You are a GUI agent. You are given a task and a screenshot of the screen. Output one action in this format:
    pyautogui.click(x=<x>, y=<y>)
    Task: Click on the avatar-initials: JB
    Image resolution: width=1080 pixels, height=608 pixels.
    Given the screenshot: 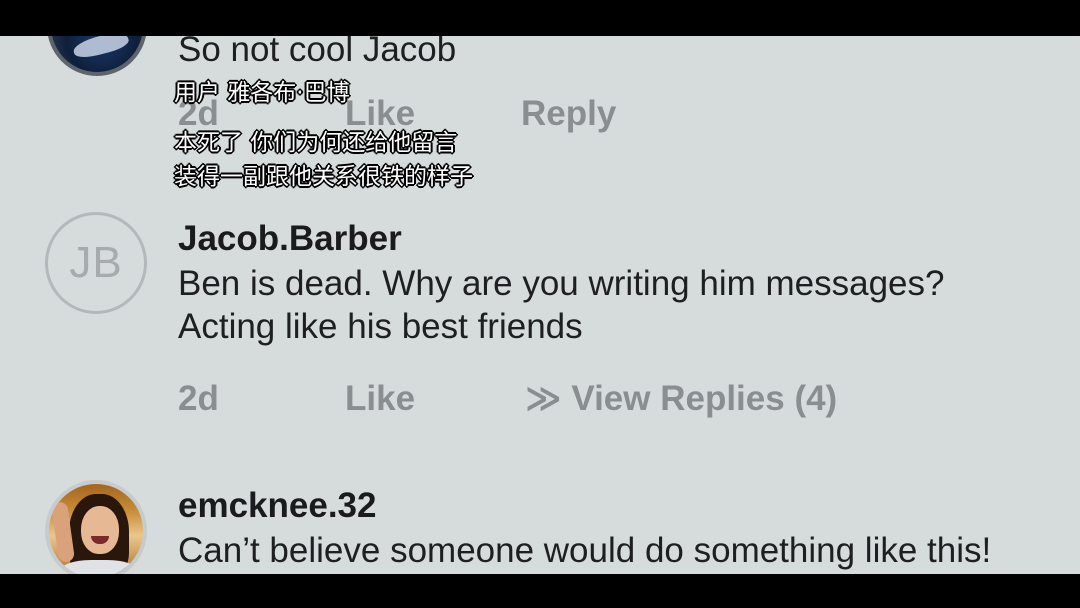 What is the action you would take?
    pyautogui.click(x=96, y=262)
    